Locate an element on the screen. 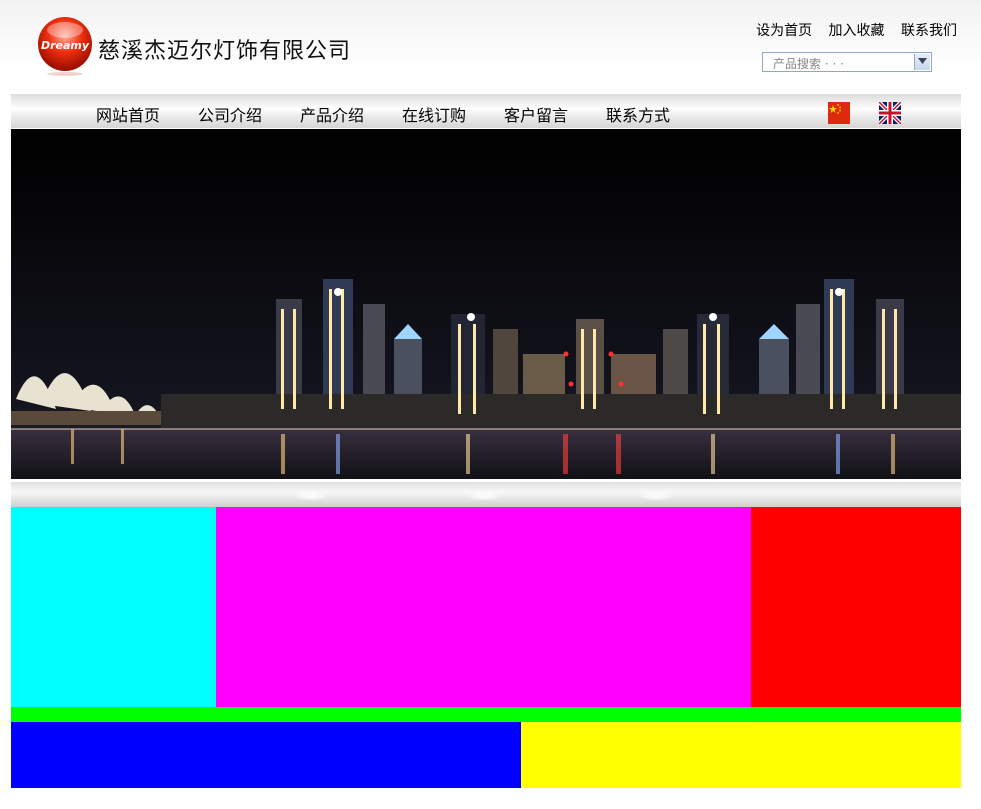  logo: Dreamy is located at coordinates (65, 46).